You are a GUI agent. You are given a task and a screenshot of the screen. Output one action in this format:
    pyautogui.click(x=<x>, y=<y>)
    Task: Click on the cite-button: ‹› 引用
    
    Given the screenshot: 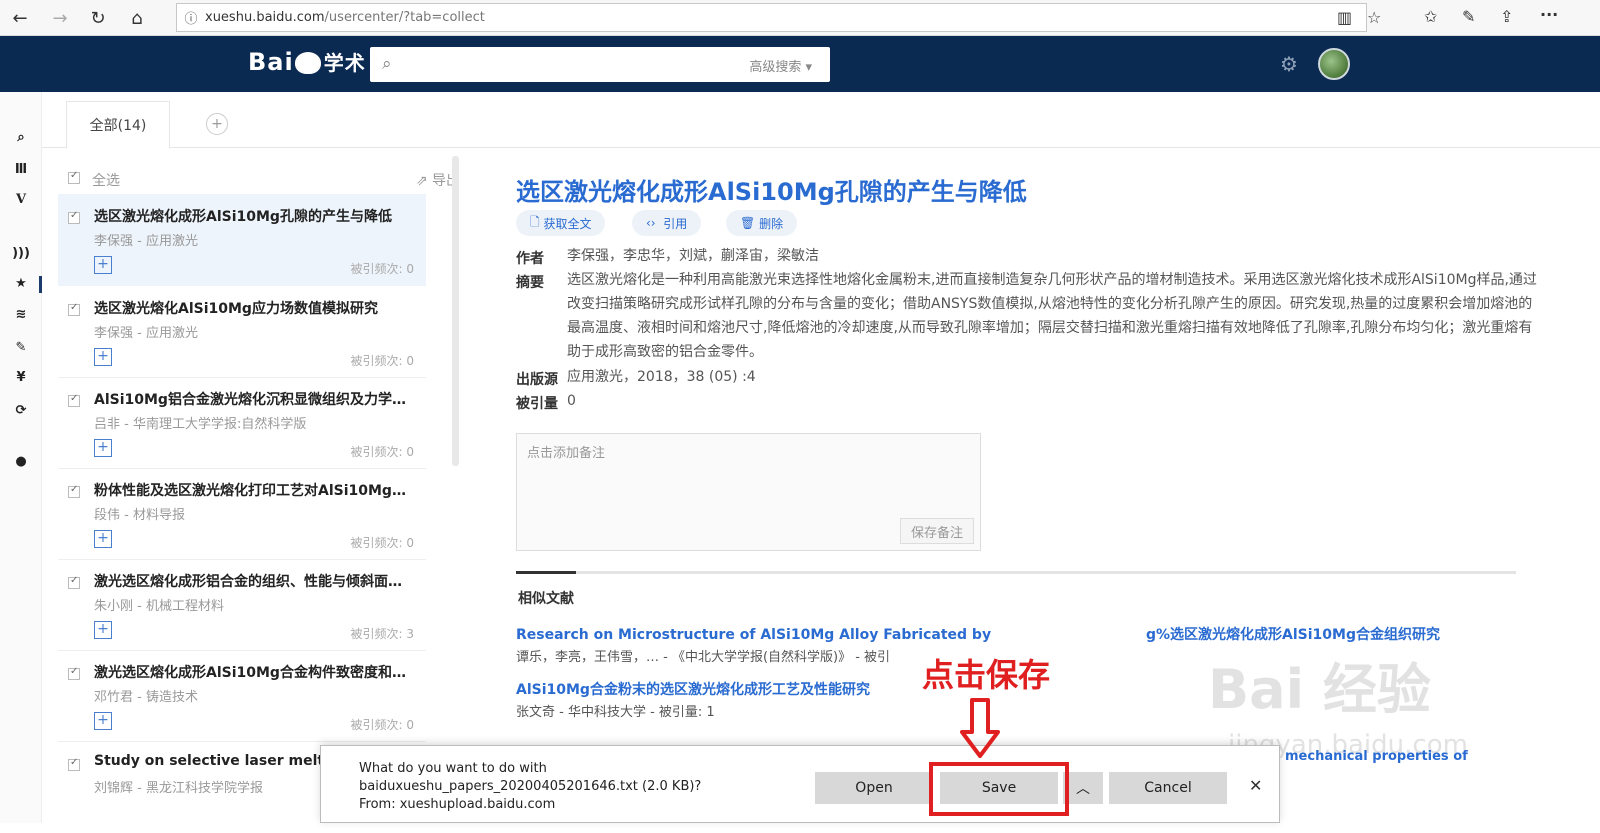 What is the action you would take?
    pyautogui.click(x=667, y=223)
    